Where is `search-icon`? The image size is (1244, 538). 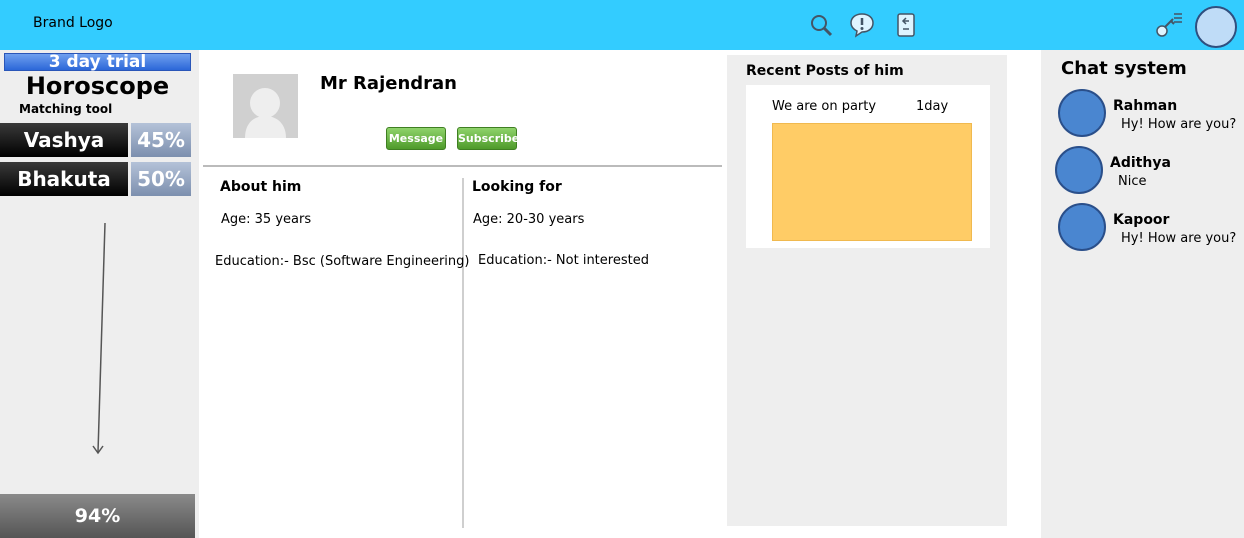
search-icon is located at coordinates (821, 25).